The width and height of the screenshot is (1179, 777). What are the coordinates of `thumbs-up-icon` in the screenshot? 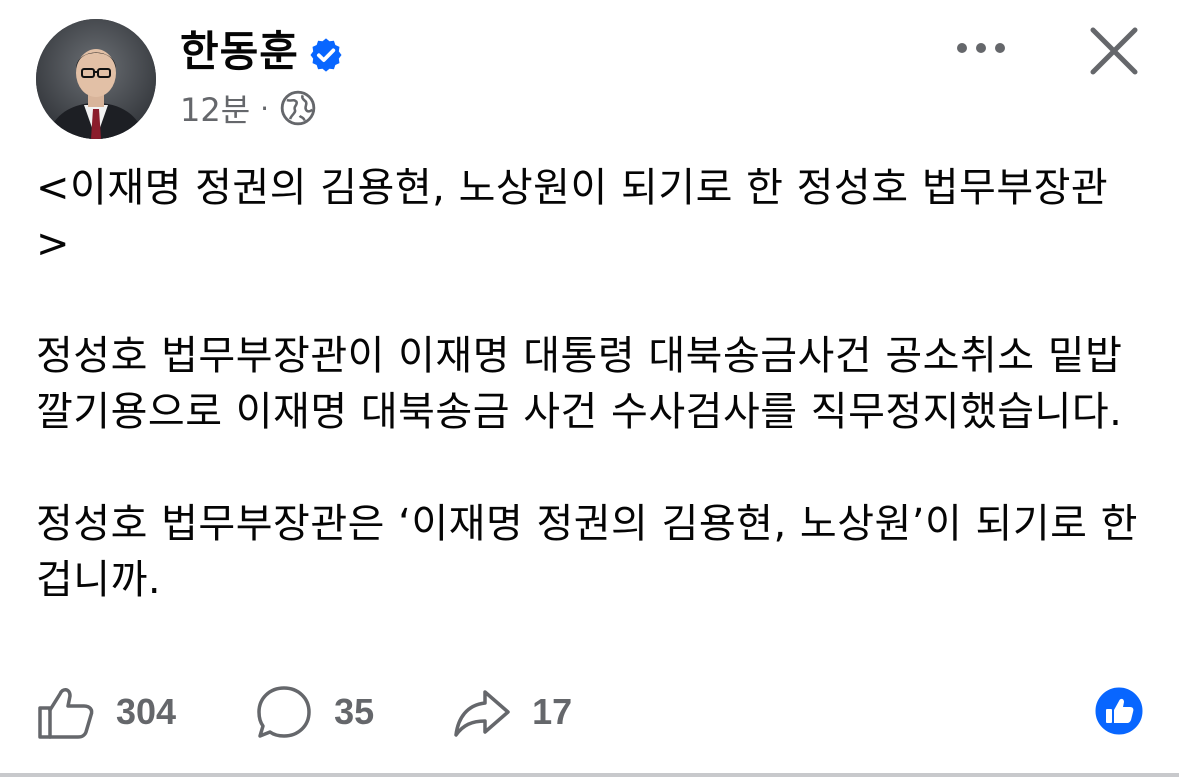 It's located at (66, 713).